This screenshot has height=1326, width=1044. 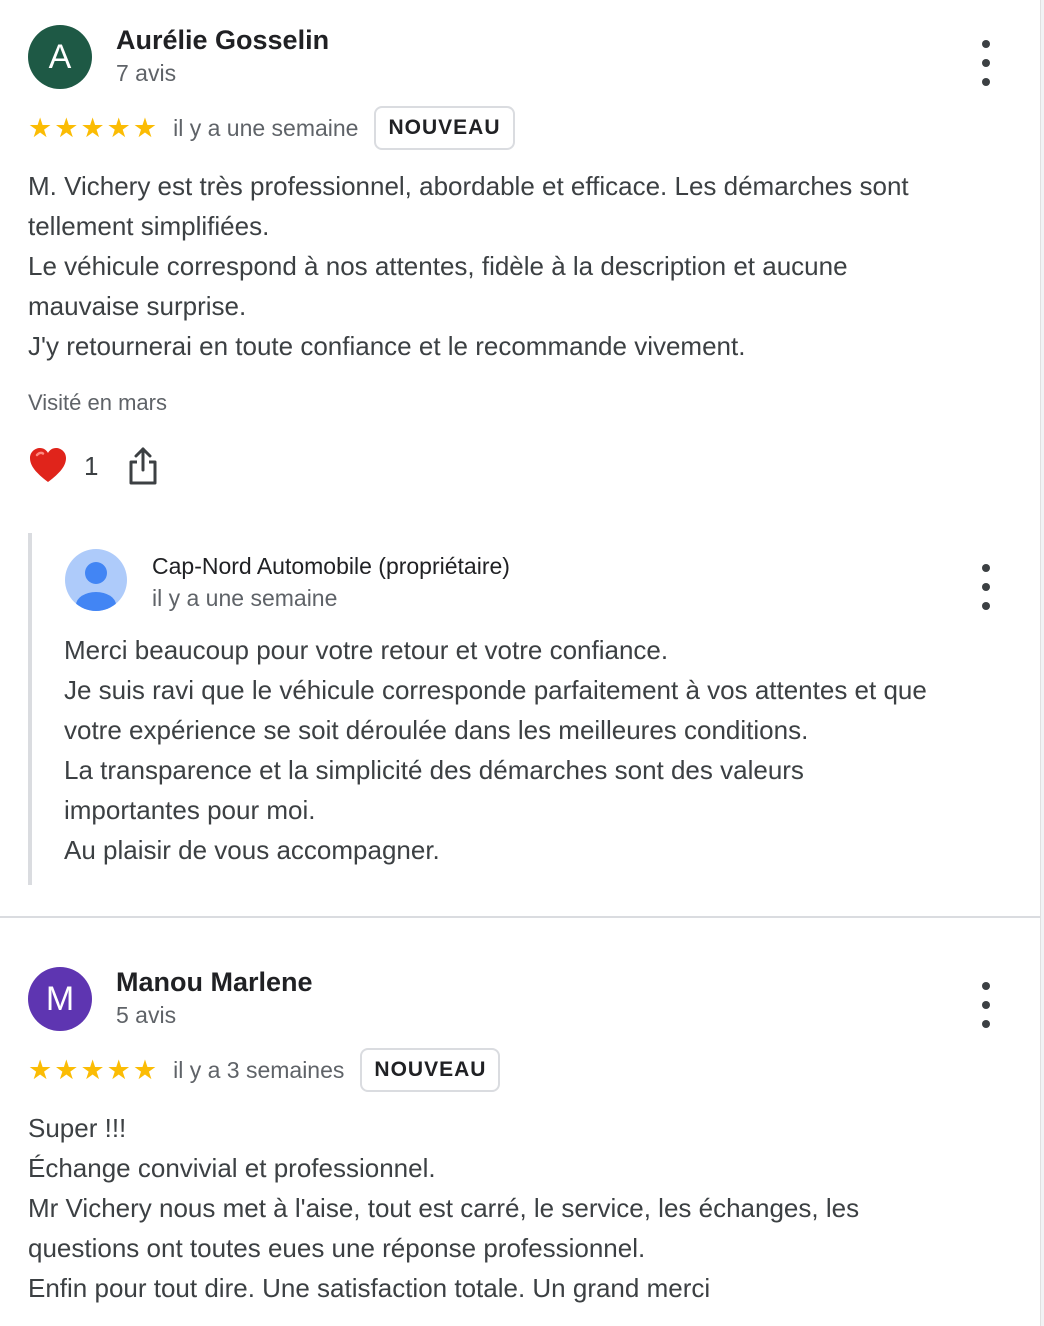 I want to click on share-icon, so click(x=143, y=466).